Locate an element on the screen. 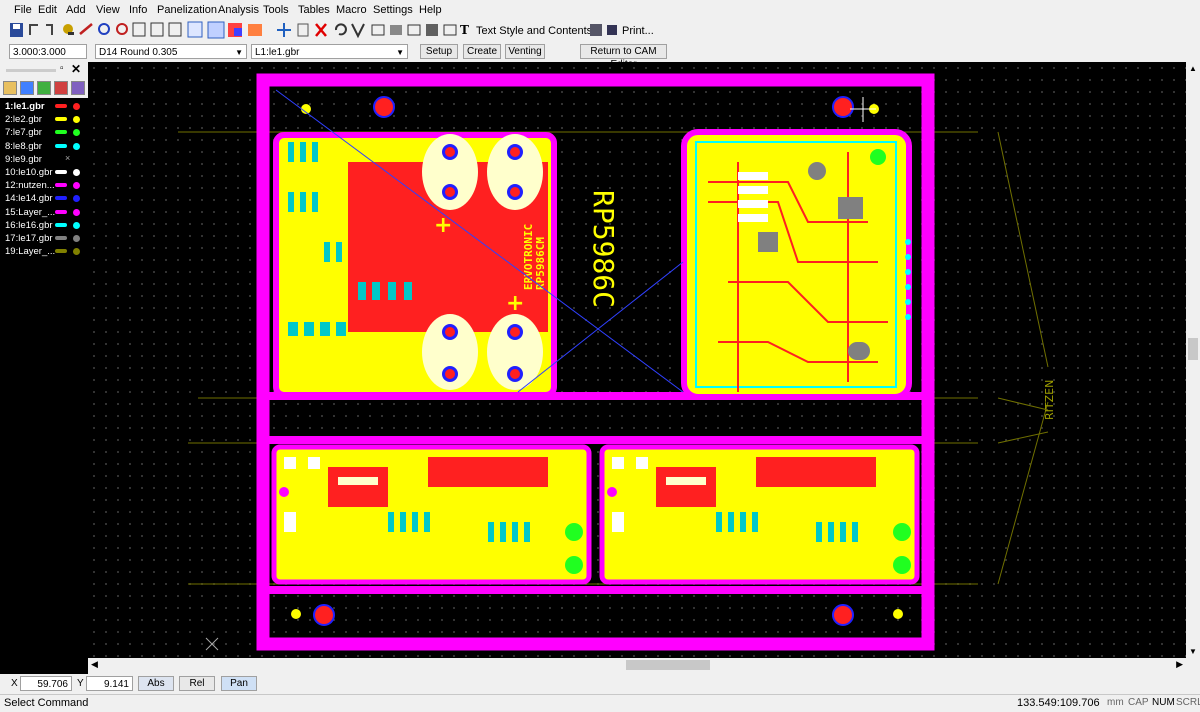 The height and width of the screenshot is (712, 1200). create-button: Create is located at coordinates (482, 51).